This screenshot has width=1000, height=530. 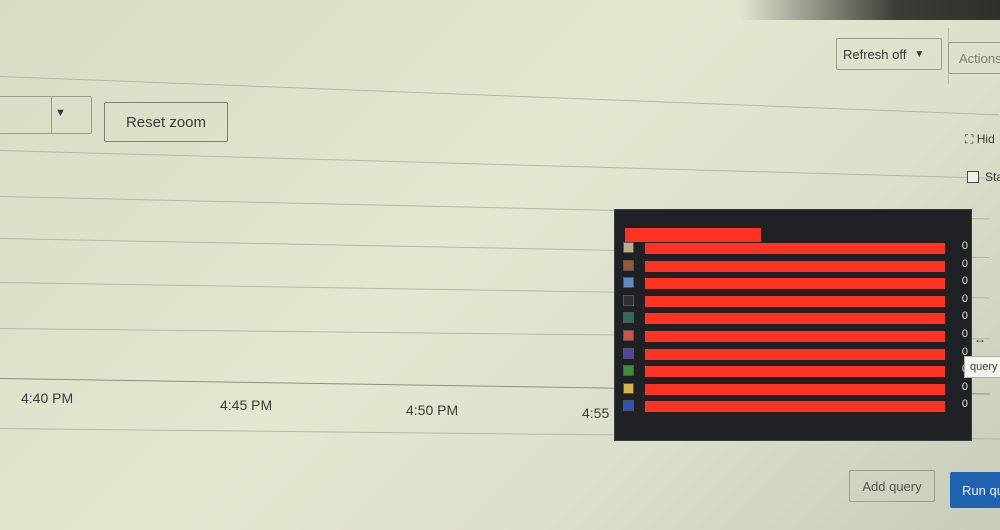 What do you see at coordinates (992, 177) in the screenshot?
I see `stacked-label: Sta` at bounding box center [992, 177].